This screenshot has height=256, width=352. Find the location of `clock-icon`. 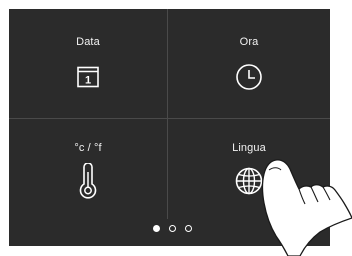

clock-icon is located at coordinates (249, 77).